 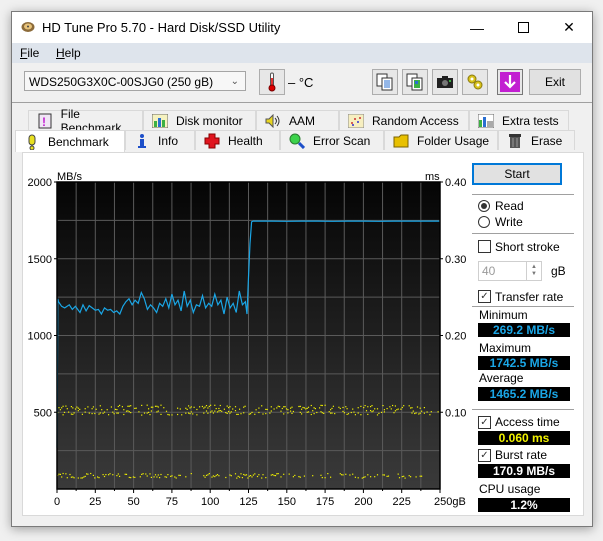 I want to click on checkmark-icon: ✓, so click(x=484, y=455).